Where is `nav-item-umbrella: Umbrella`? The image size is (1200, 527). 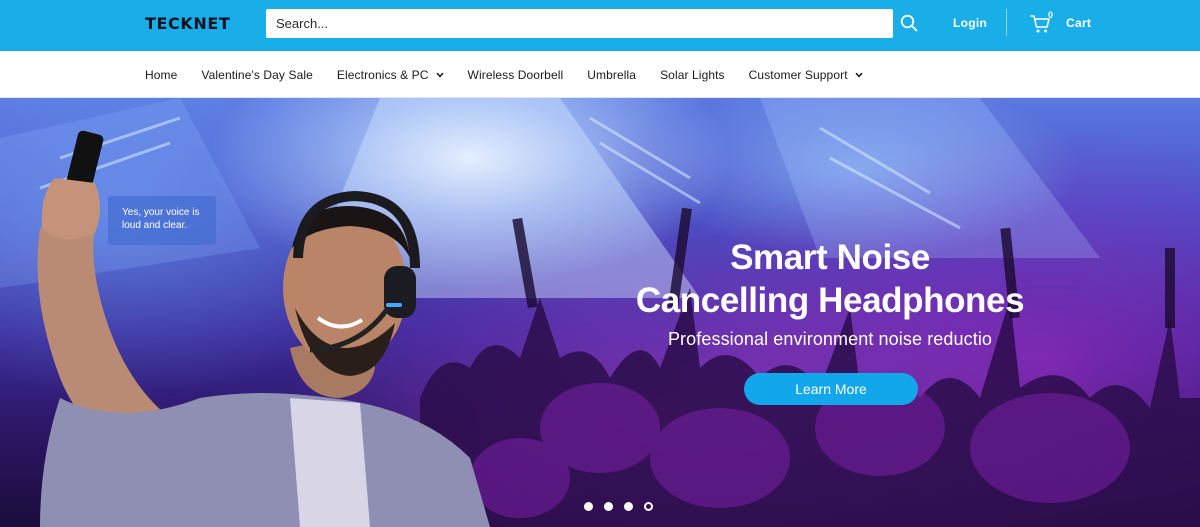
nav-item-umbrella: Umbrella is located at coordinates (611, 75).